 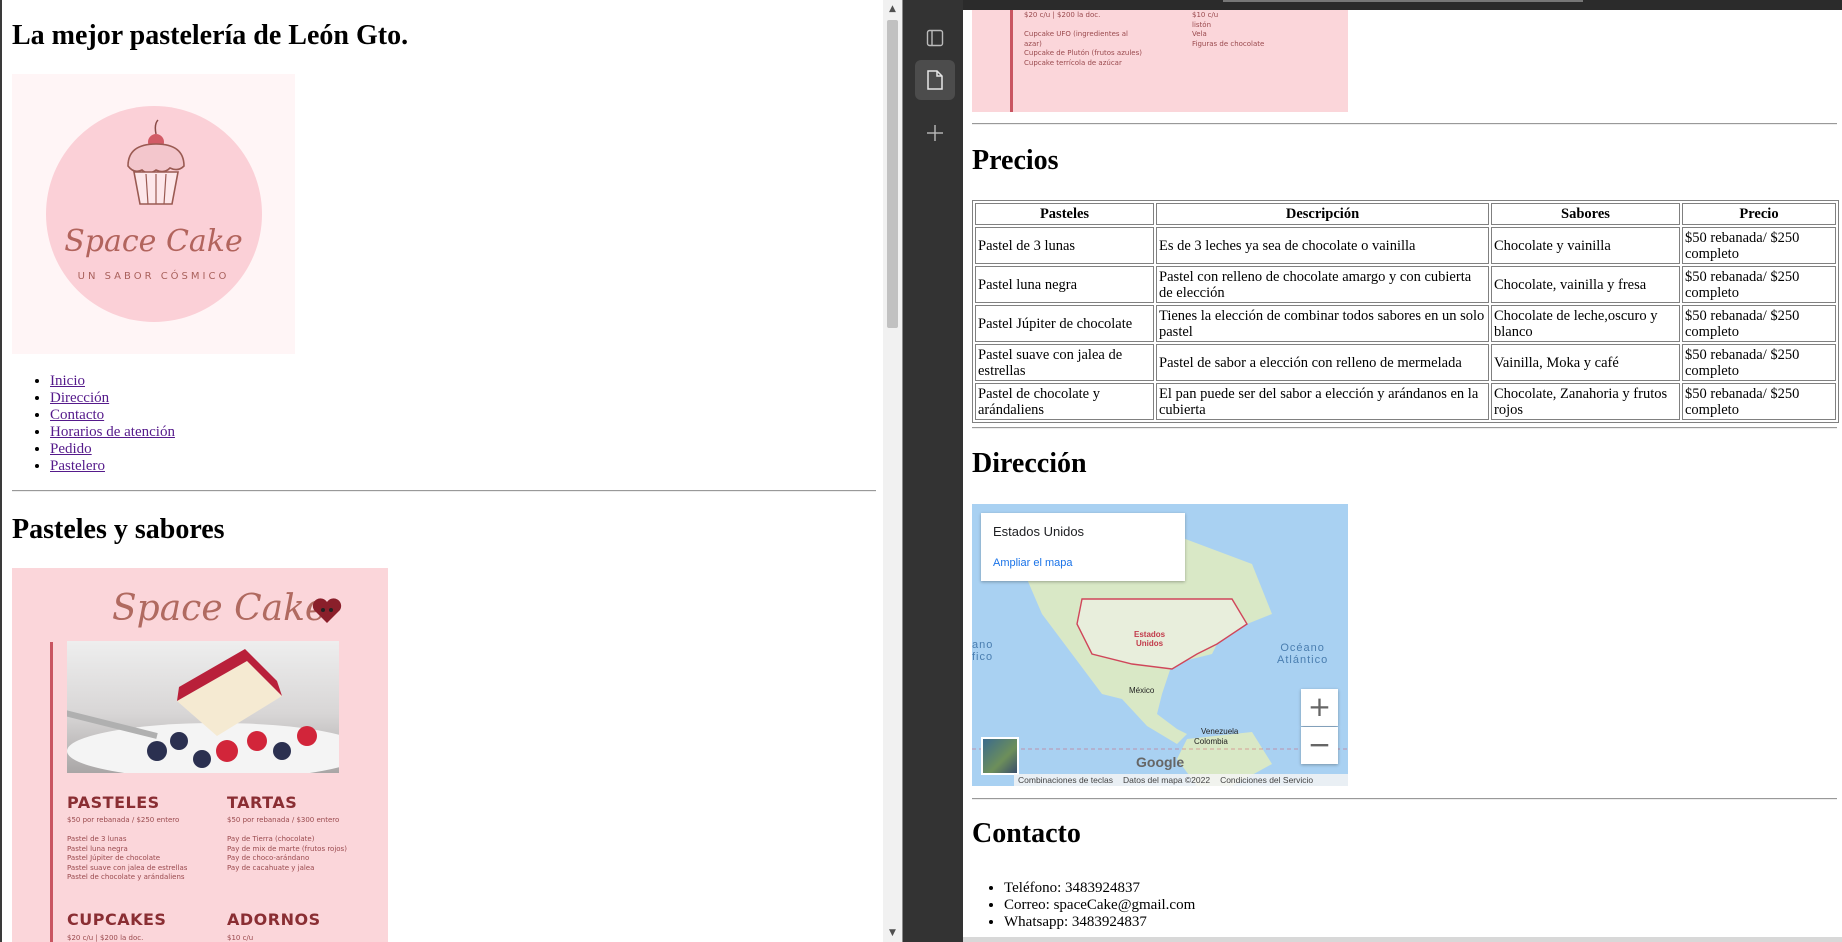 What do you see at coordinates (1220, 731) in the screenshot?
I see `map-label-venezuela: Venezuela` at bounding box center [1220, 731].